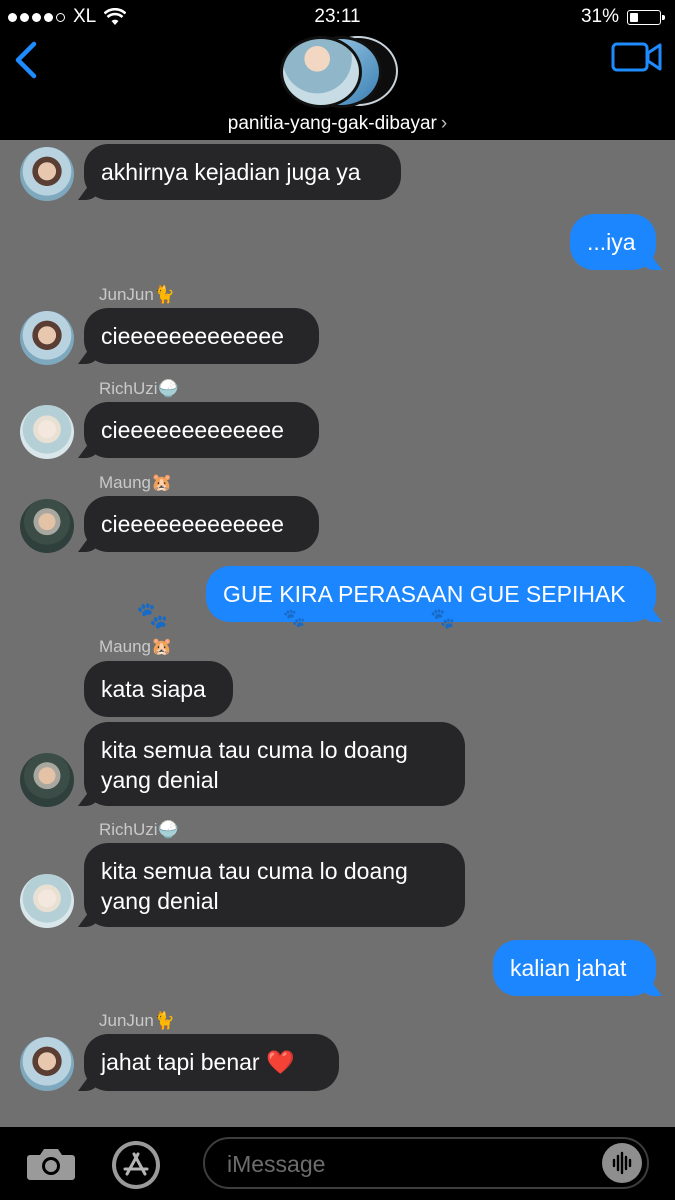 Image resolution: width=675 pixels, height=1200 pixels. I want to click on chat-header: XL 23:11 31% panitia-yang-gak-dibayar ›, so click(337, 70).